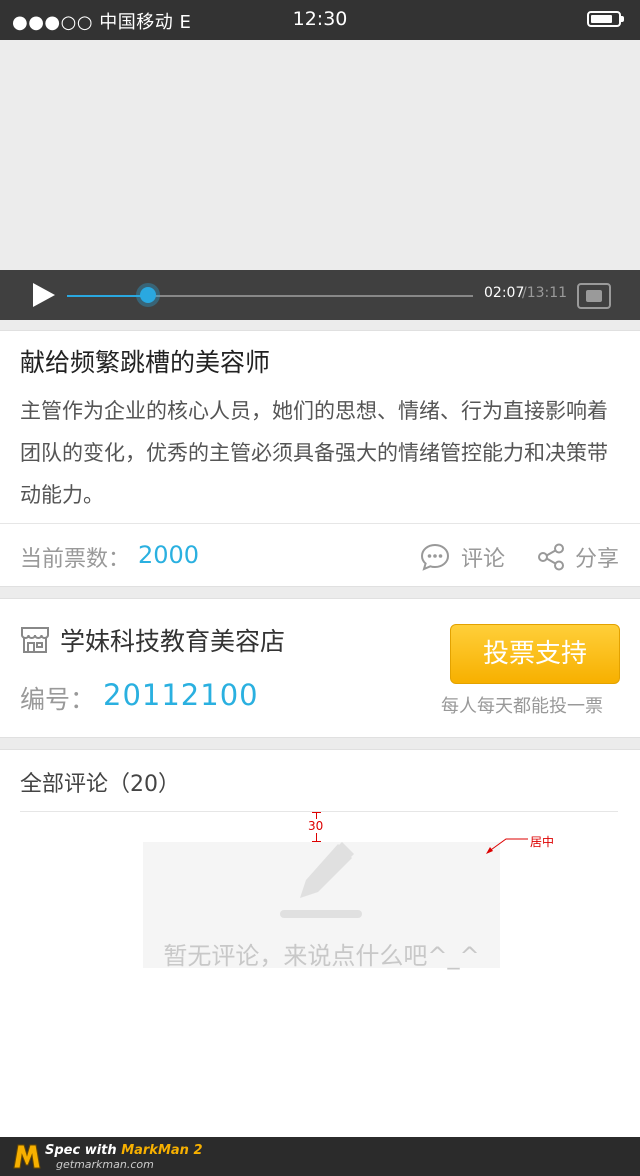 The image size is (640, 1176). What do you see at coordinates (597, 557) in the screenshot?
I see `share-button: 分享` at bounding box center [597, 557].